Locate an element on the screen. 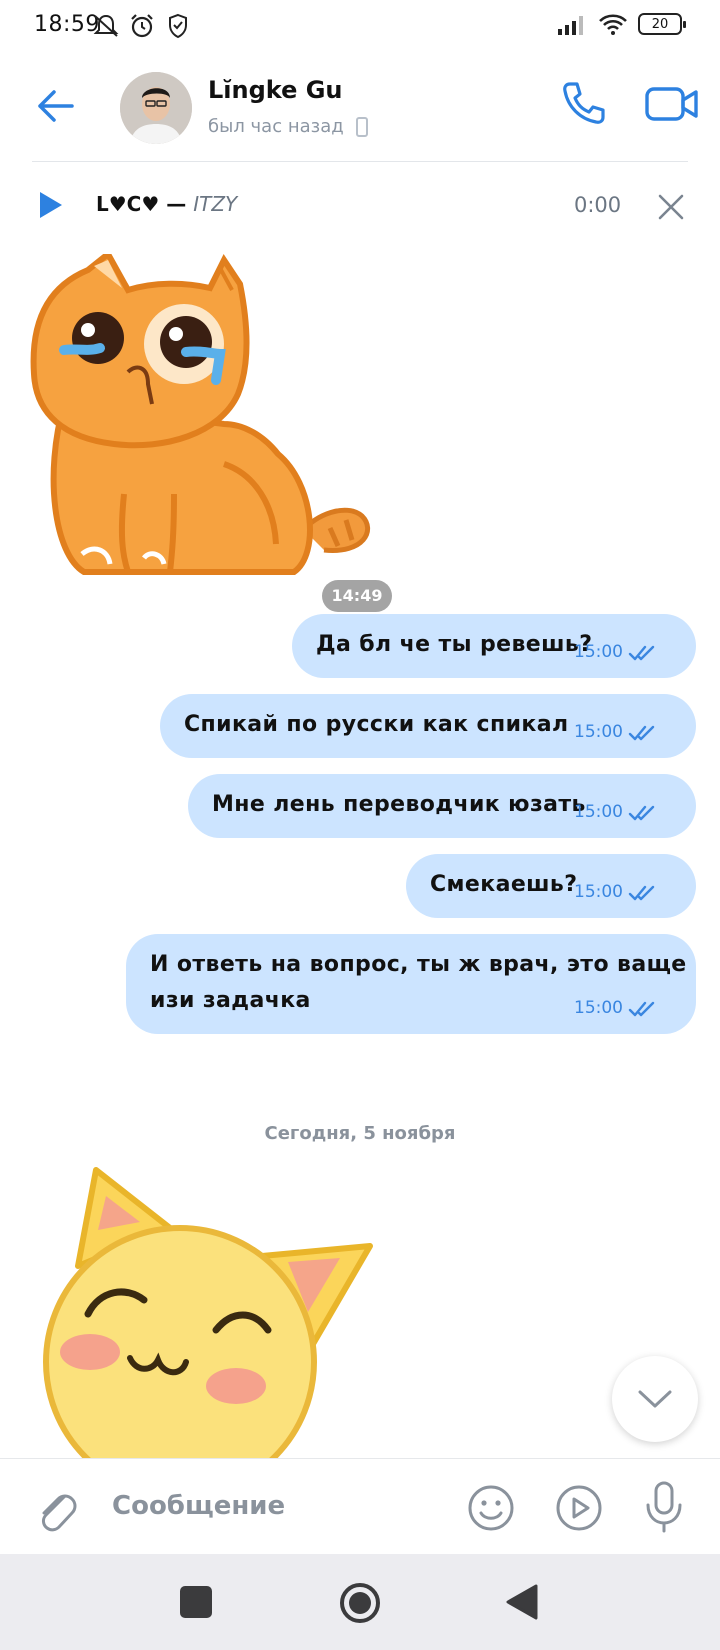 Image resolution: width=720 pixels, height=1650 pixels. track-info: L♥C♥ — ITZY is located at coordinates (166, 204).